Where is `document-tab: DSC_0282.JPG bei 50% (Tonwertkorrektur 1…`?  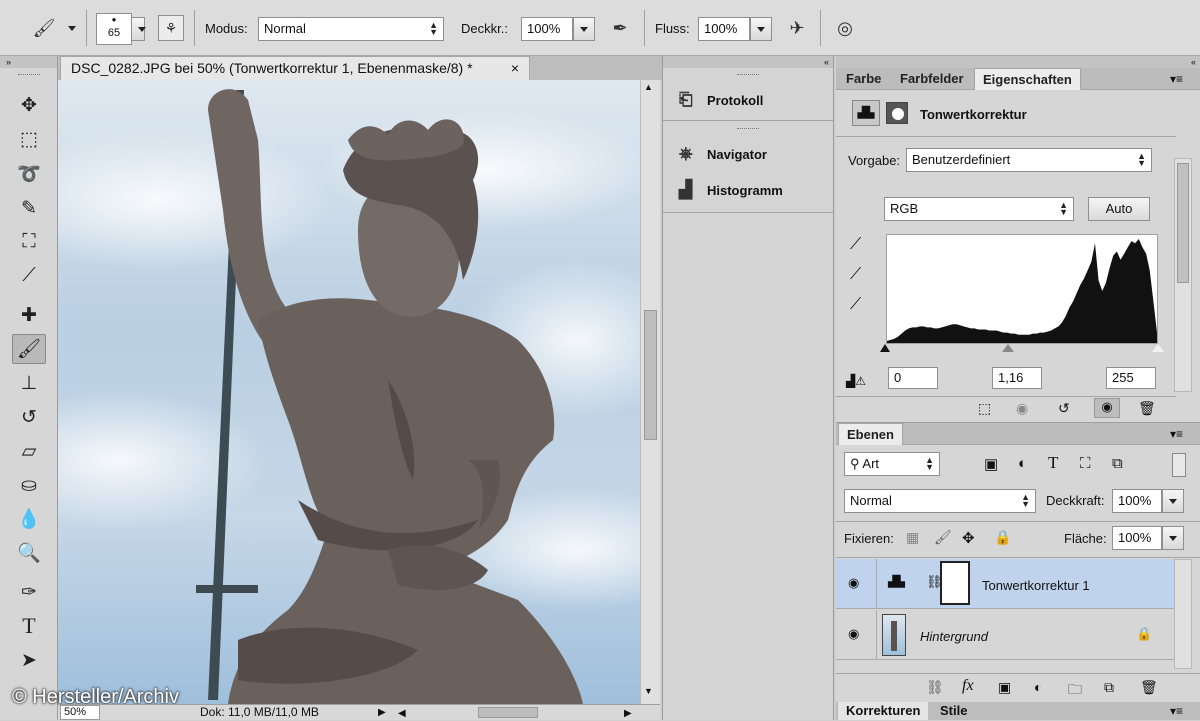
document-tab: DSC_0282.JPG bei 50% (Tonwertkorrektur 1… is located at coordinates (295, 68).